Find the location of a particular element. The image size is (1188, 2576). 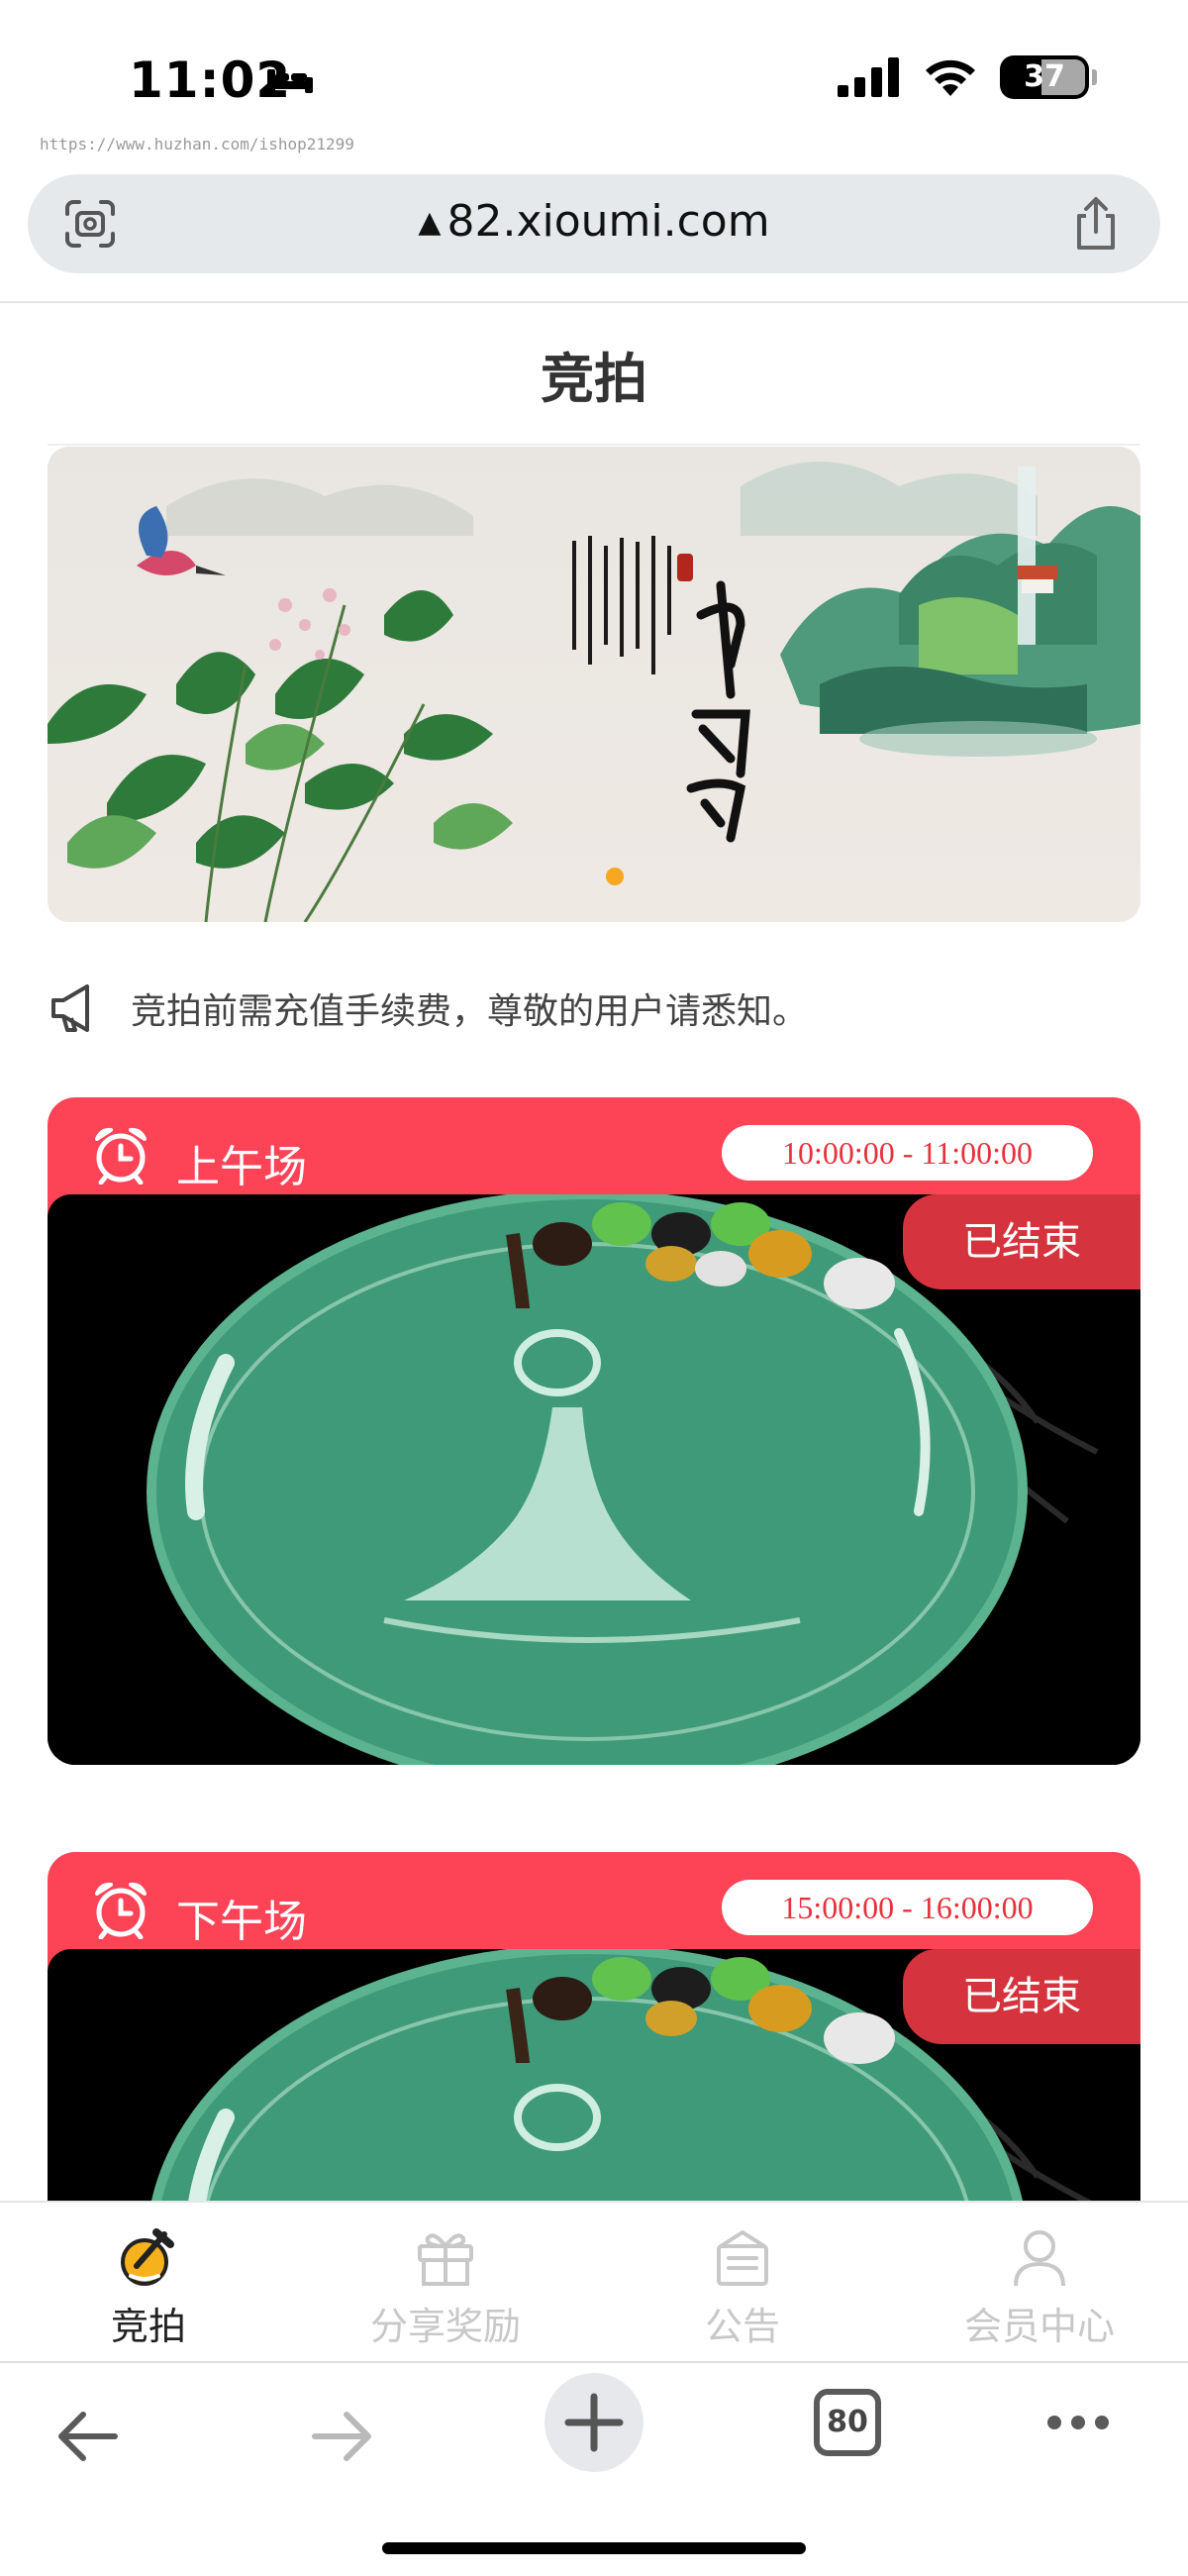

tab-auction: 竞拍 is located at coordinates (148, 2282).